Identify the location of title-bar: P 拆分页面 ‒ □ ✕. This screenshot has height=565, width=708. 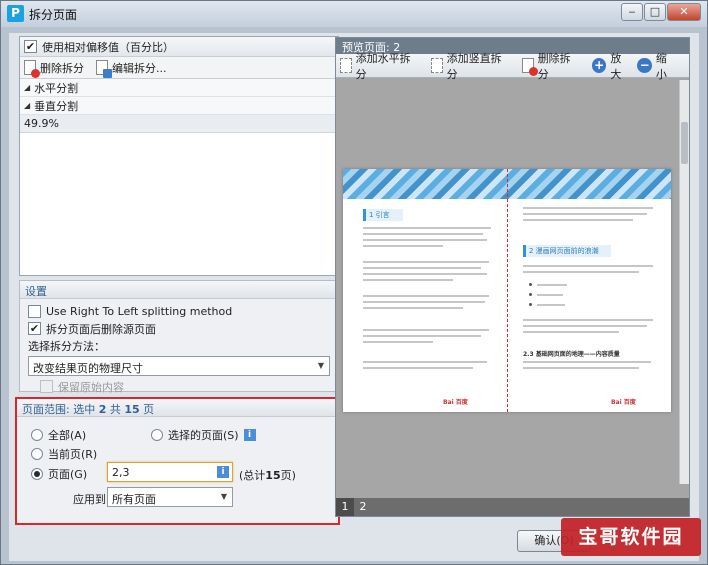
(354, 14).